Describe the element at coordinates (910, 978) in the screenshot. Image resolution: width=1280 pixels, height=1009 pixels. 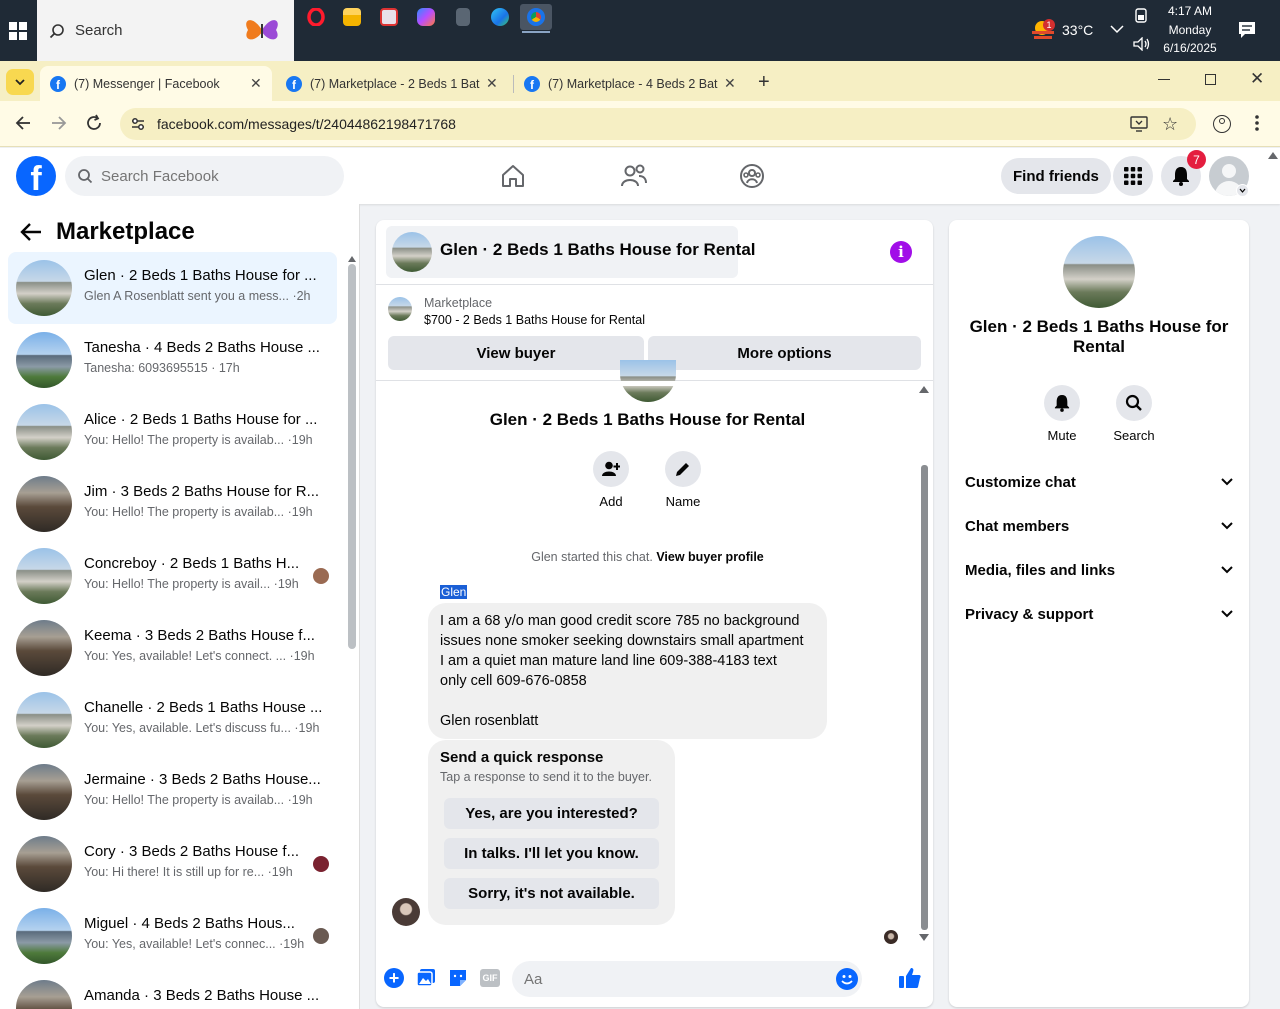
I see `thumbs-up-icon` at that location.